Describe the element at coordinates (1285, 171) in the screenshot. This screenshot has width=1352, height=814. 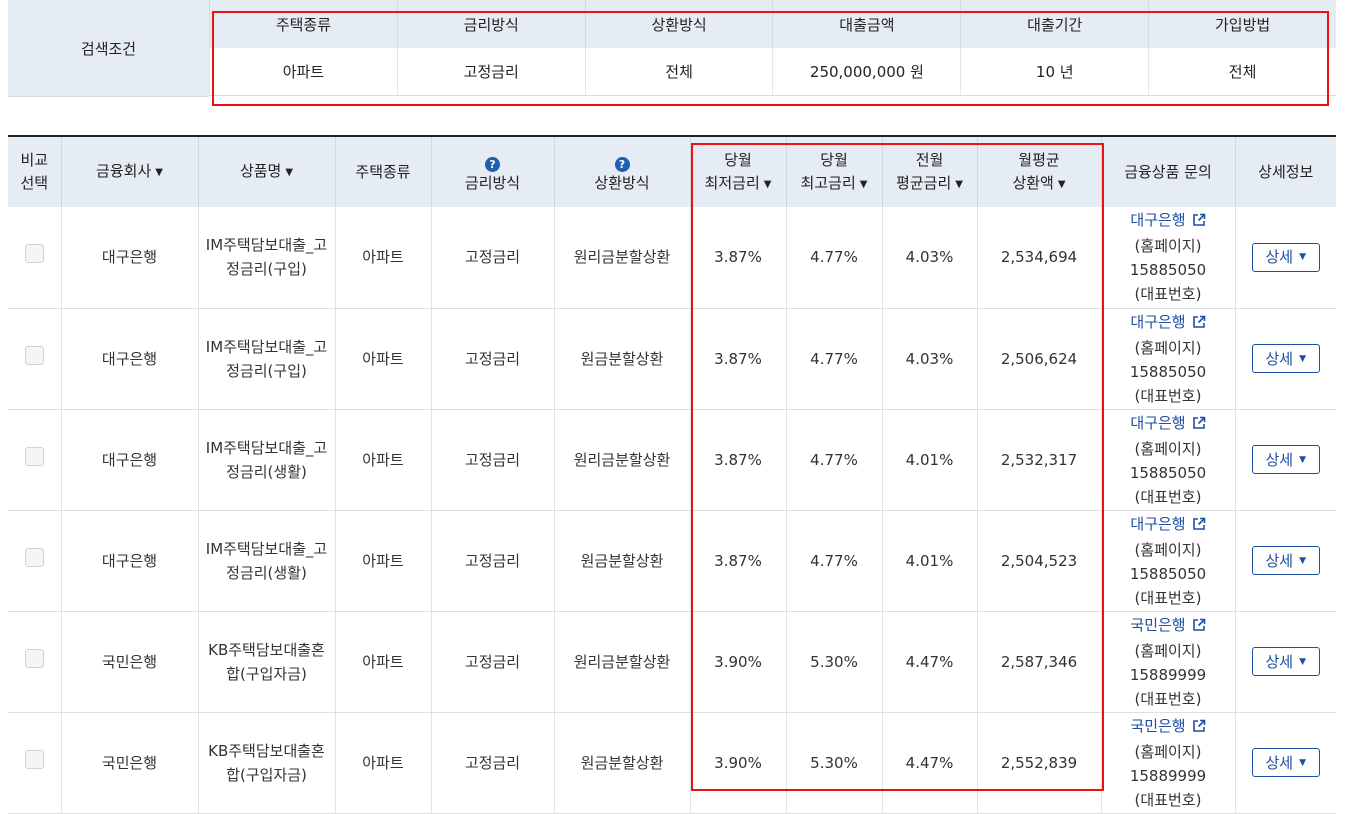
I see `th-detail: 상세정보` at that location.